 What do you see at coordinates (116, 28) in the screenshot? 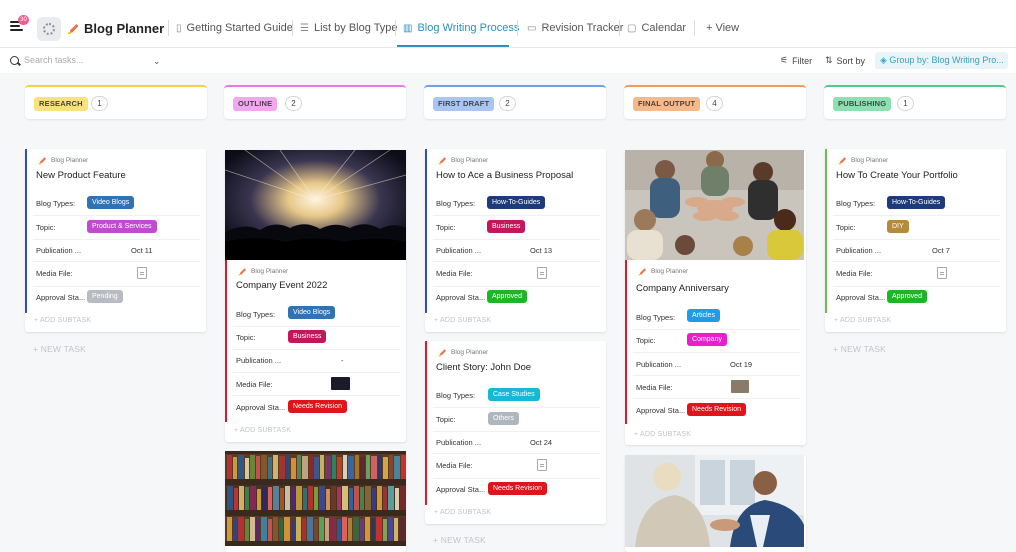
I see `breadcrumb: Blog Planner` at bounding box center [116, 28].